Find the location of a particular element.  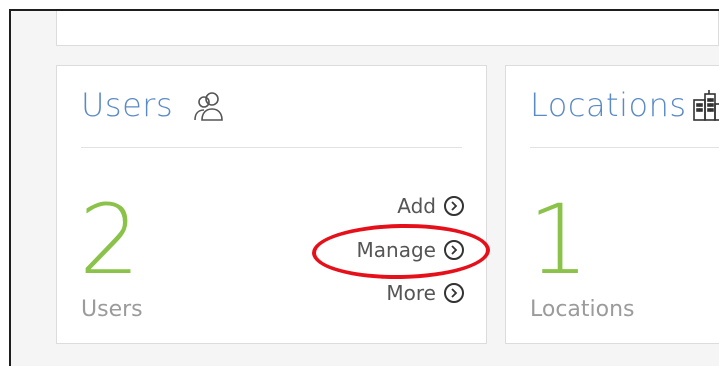

users-count: 2 is located at coordinates (110, 240).